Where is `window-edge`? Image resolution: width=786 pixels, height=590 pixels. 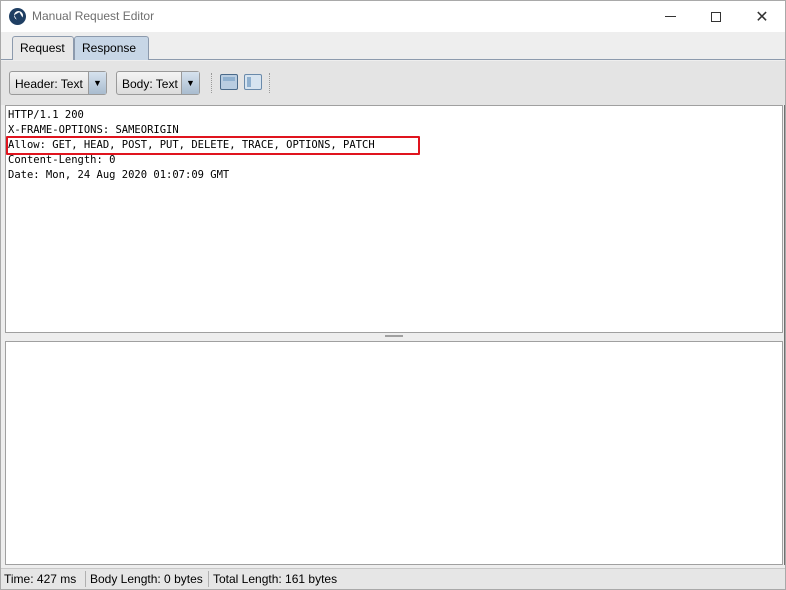
window-edge is located at coordinates (784, 335).